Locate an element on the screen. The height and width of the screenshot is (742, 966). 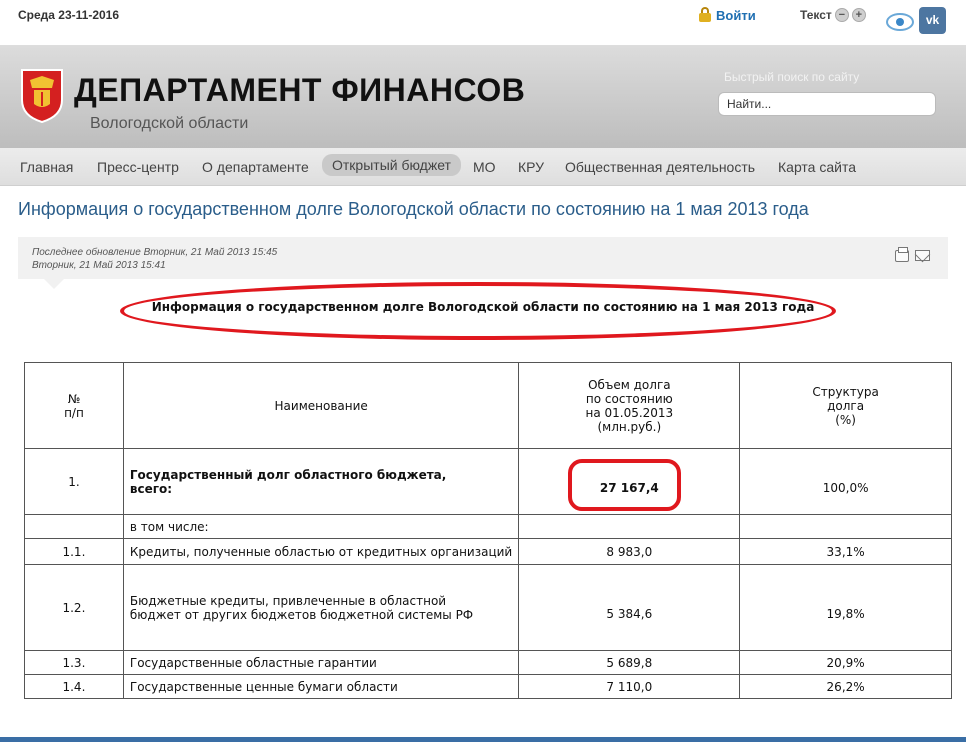
nav-item-kru: КРУ is located at coordinates (531, 168).